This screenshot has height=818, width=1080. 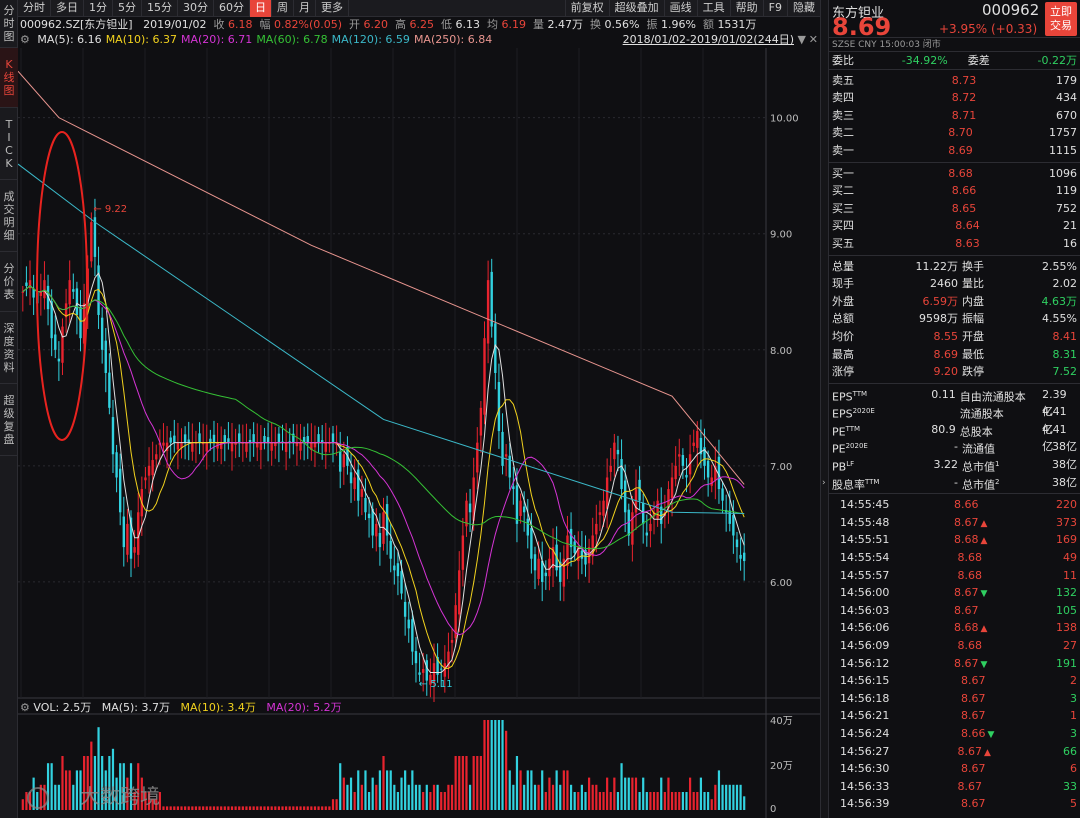 What do you see at coordinates (865, 733) in the screenshot?
I see `tick-time: 14:56:24` at bounding box center [865, 733].